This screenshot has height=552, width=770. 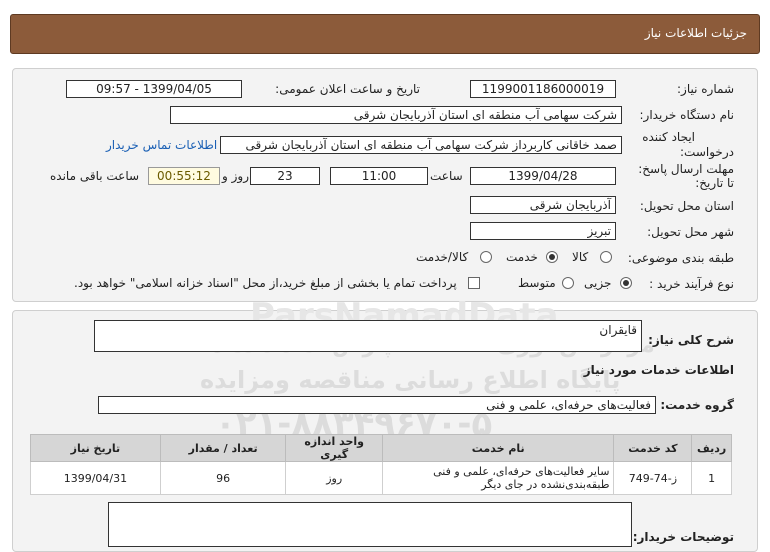 I want to click on process-medium-radio, so click(x=568, y=283).